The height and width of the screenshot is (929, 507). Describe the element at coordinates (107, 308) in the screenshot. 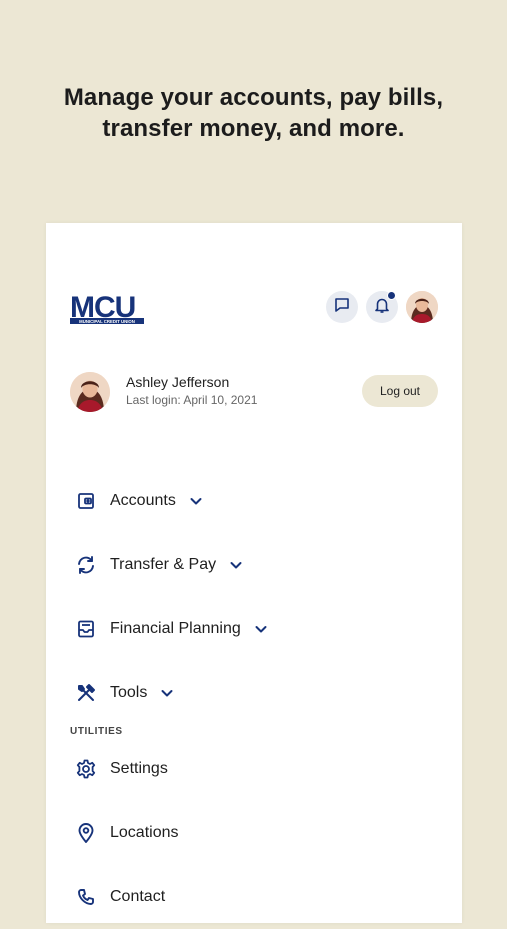

I see `mcu-logo: MCU MUNICIPAL CREDIT UNION` at that location.